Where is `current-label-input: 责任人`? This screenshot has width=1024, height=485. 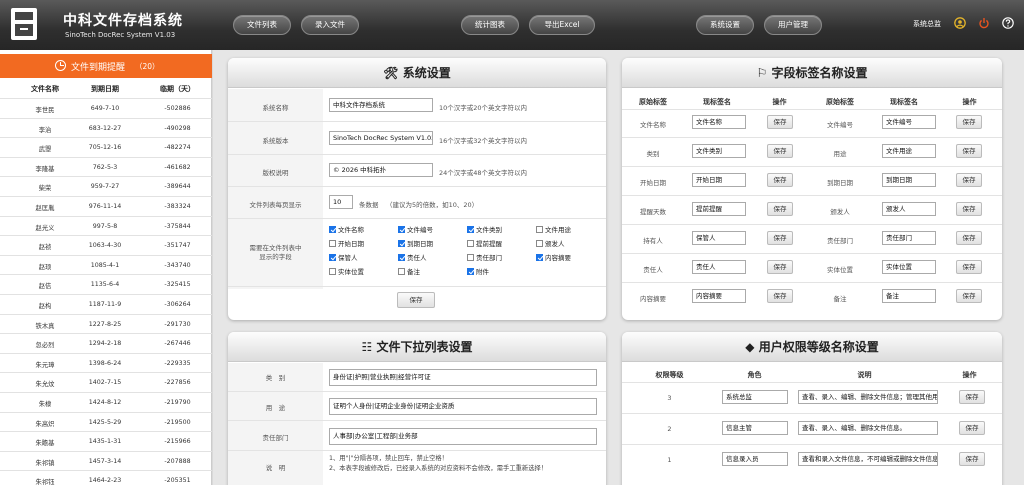
current-label-input: 责任人 is located at coordinates (719, 267).